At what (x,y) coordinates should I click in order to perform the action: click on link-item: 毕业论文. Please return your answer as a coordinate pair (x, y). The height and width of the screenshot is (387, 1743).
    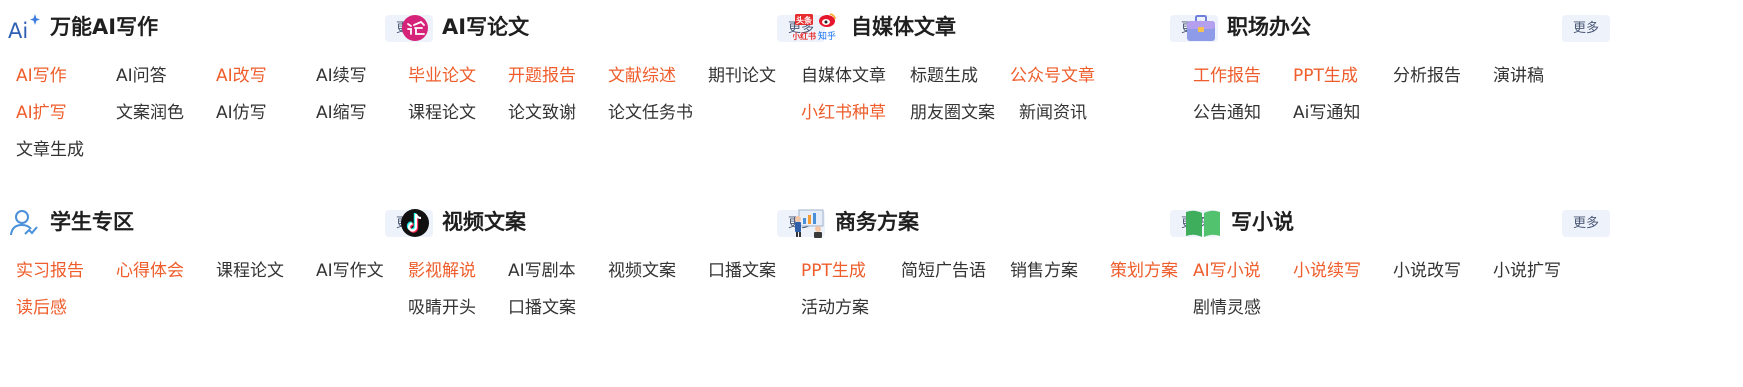
    Looking at the image, I should click on (458, 76).